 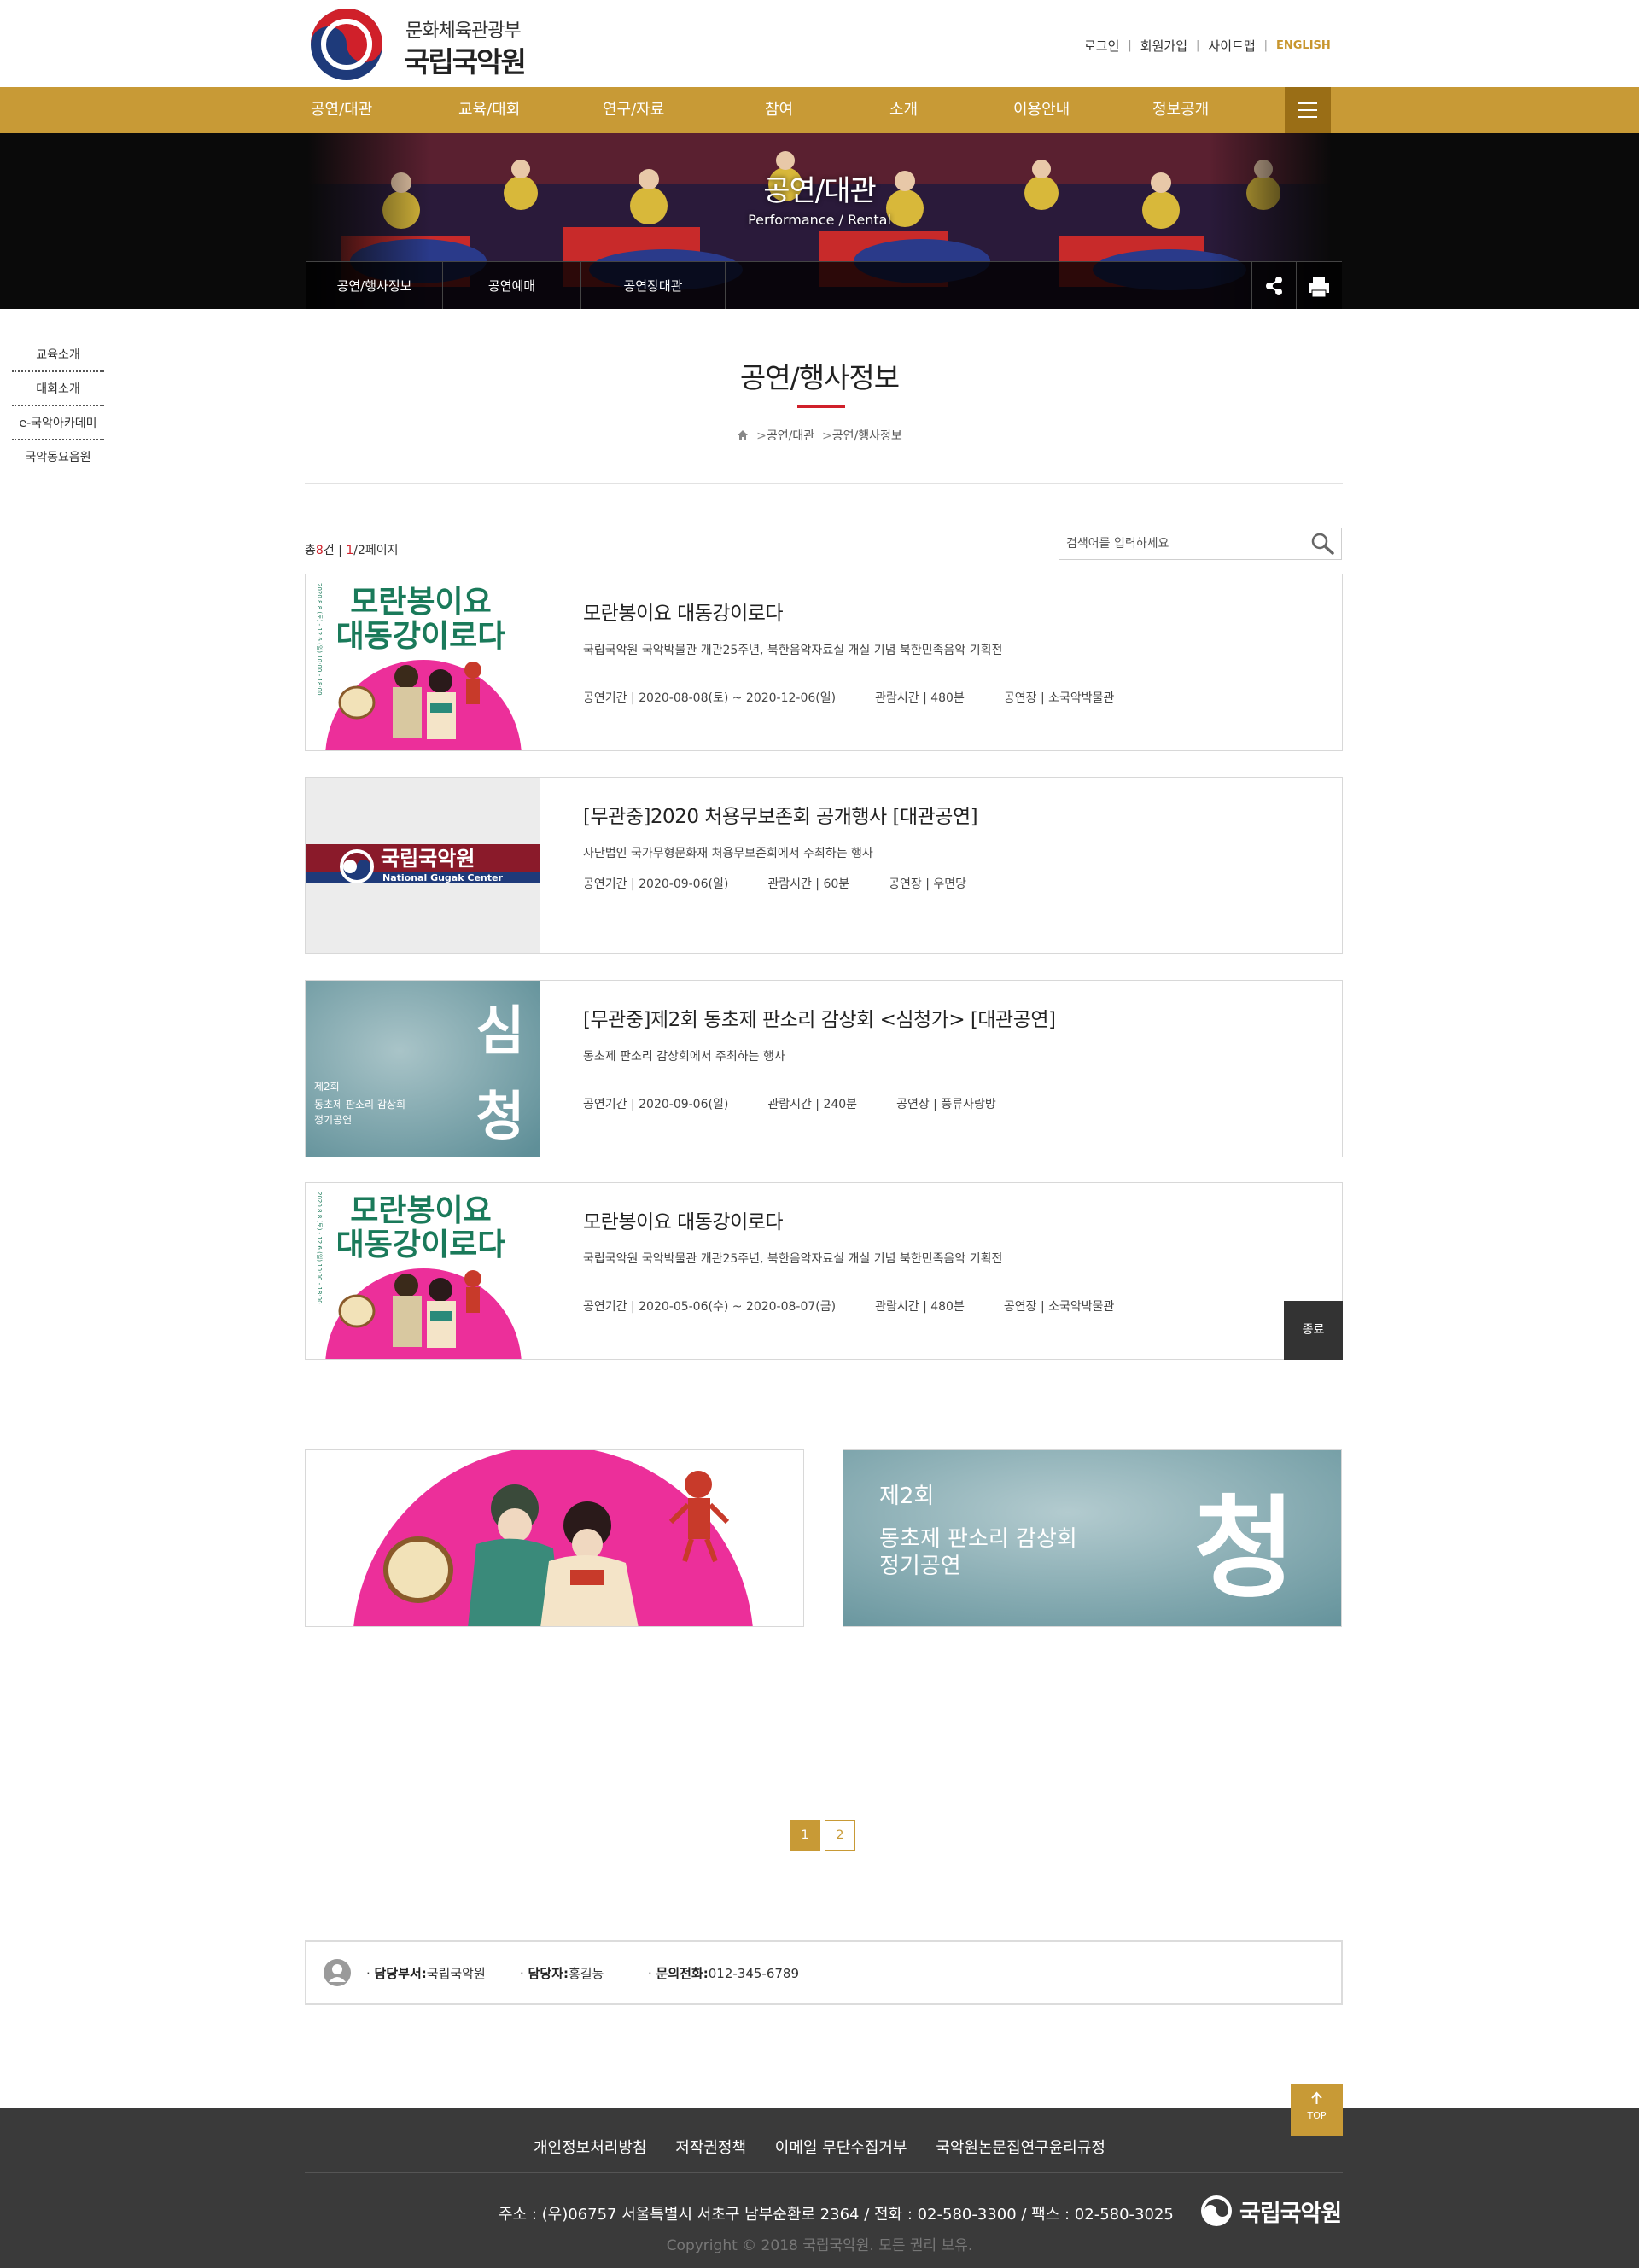 What do you see at coordinates (821, 406) in the screenshot?
I see `title-underline` at bounding box center [821, 406].